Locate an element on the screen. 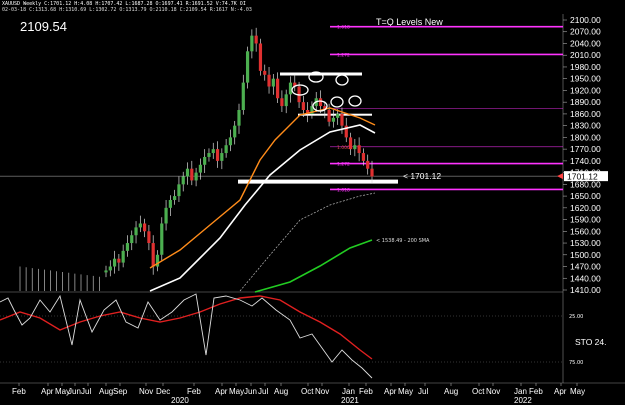  price-tick-label: 1560.00 is located at coordinates (585, 231).